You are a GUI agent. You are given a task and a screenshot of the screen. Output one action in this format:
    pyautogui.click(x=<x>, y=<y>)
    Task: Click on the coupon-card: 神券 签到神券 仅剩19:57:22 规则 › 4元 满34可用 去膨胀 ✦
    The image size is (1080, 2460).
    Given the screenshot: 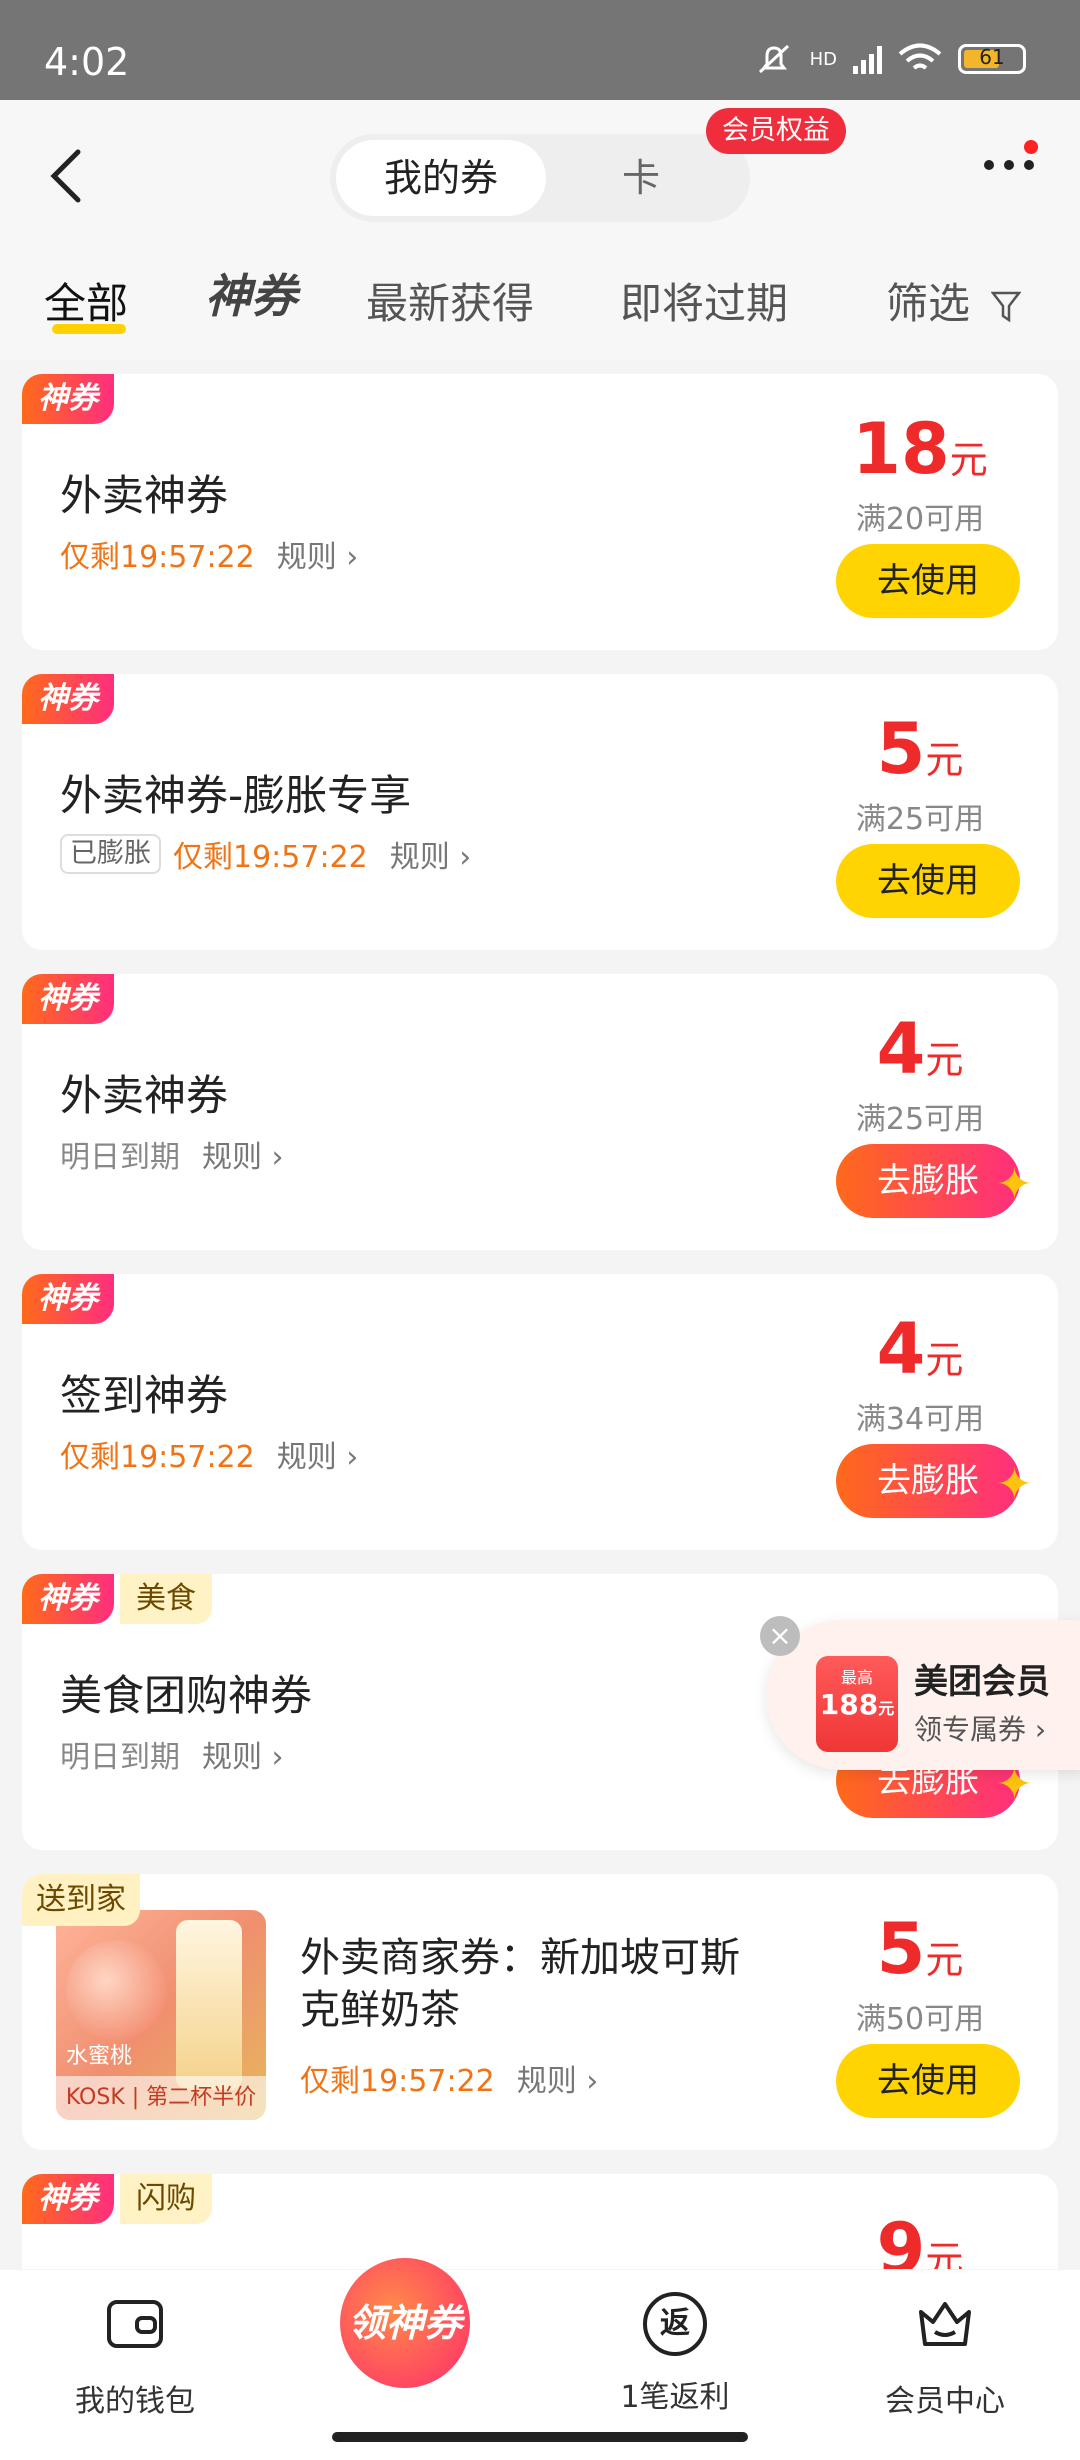 What is the action you would take?
    pyautogui.click(x=540, y=1412)
    